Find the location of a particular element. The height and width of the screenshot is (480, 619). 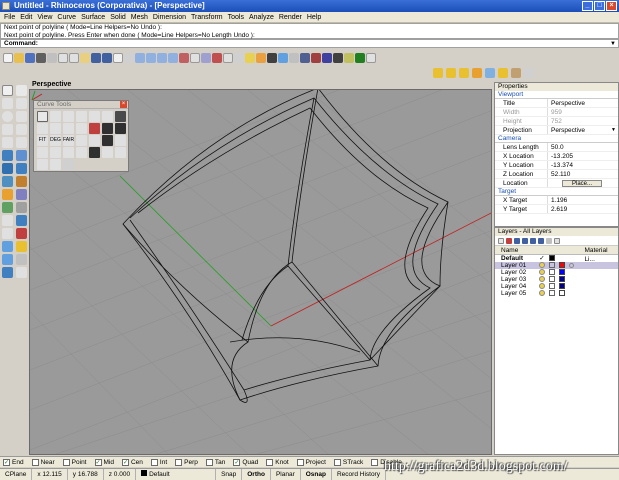

title-field: Perspective is located at coordinates (582, 103).